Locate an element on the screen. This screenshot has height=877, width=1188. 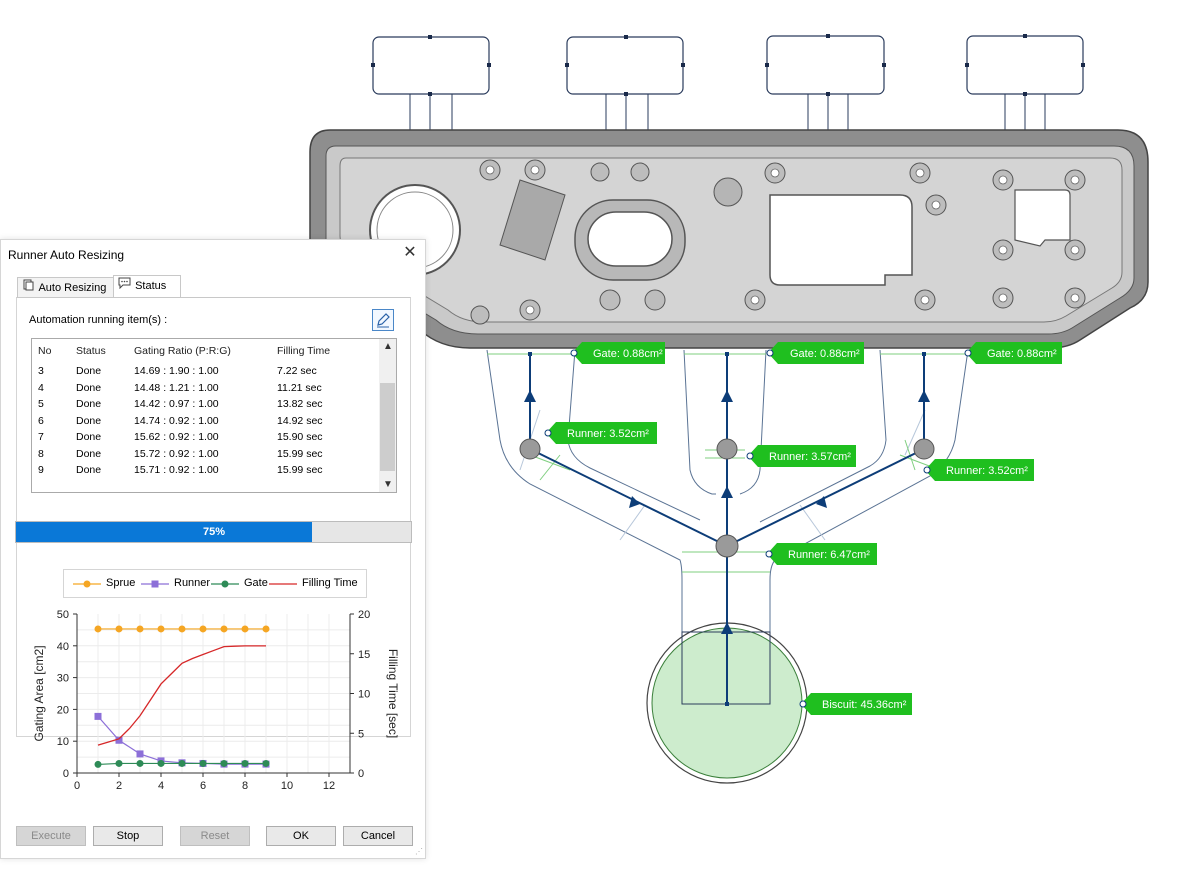
biscuit-label: Biscuit: 45.36cm² is located at coordinates (855, 704).